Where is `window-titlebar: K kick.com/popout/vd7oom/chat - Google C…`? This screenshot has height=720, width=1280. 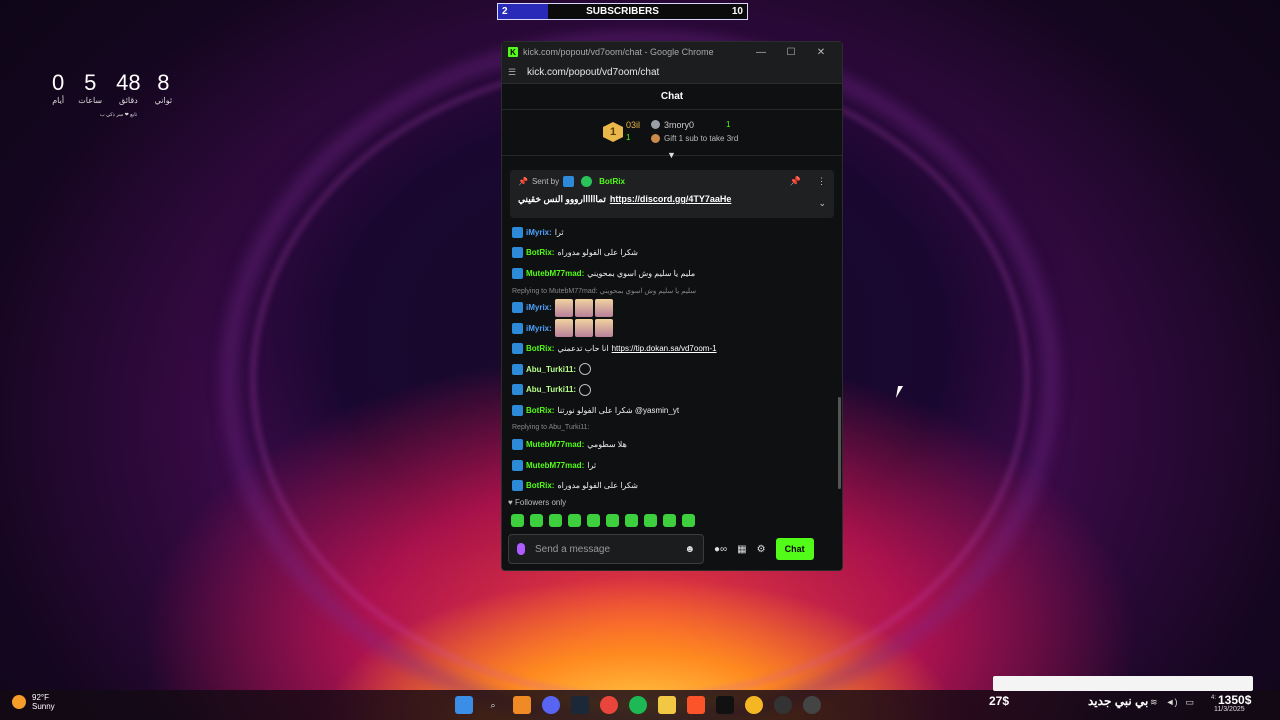
window-titlebar: K kick.com/popout/vd7oom/chat - Google C… is located at coordinates (672, 52).